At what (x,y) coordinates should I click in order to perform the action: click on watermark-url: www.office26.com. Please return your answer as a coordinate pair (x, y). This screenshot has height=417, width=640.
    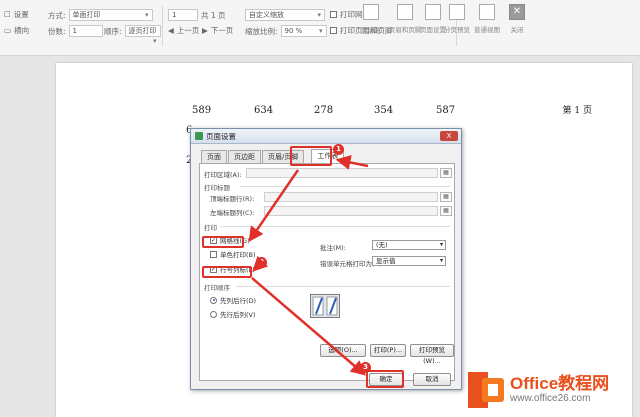
    Looking at the image, I should click on (550, 398).